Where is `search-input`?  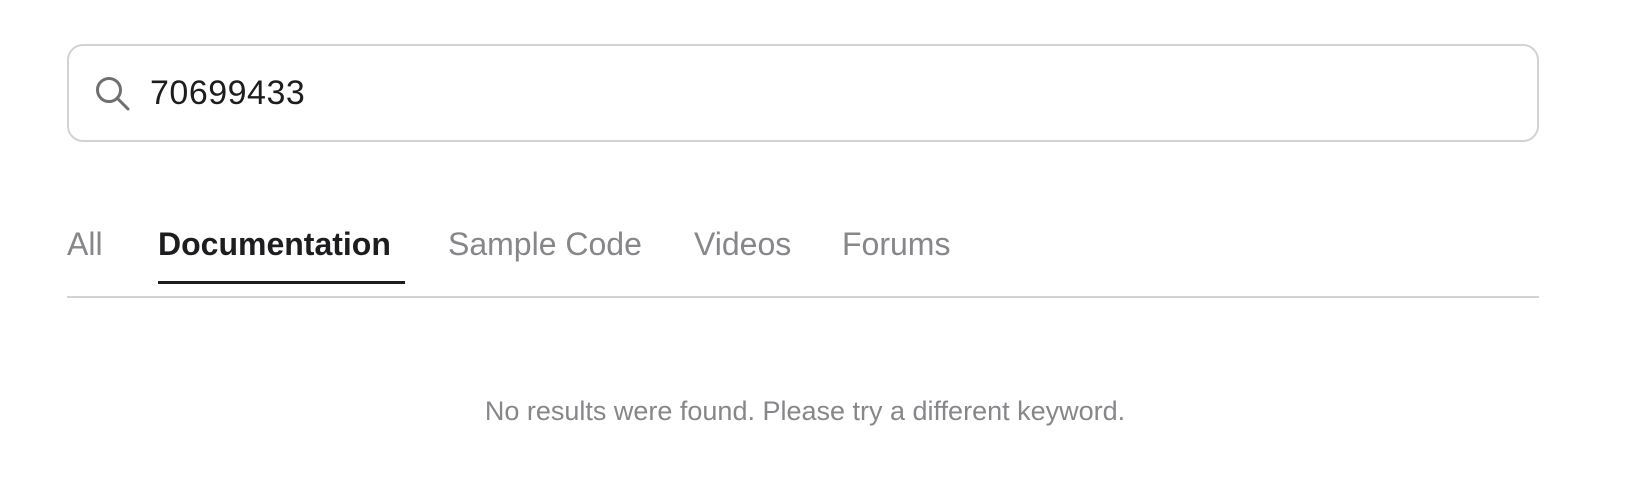 search-input is located at coordinates (830, 93).